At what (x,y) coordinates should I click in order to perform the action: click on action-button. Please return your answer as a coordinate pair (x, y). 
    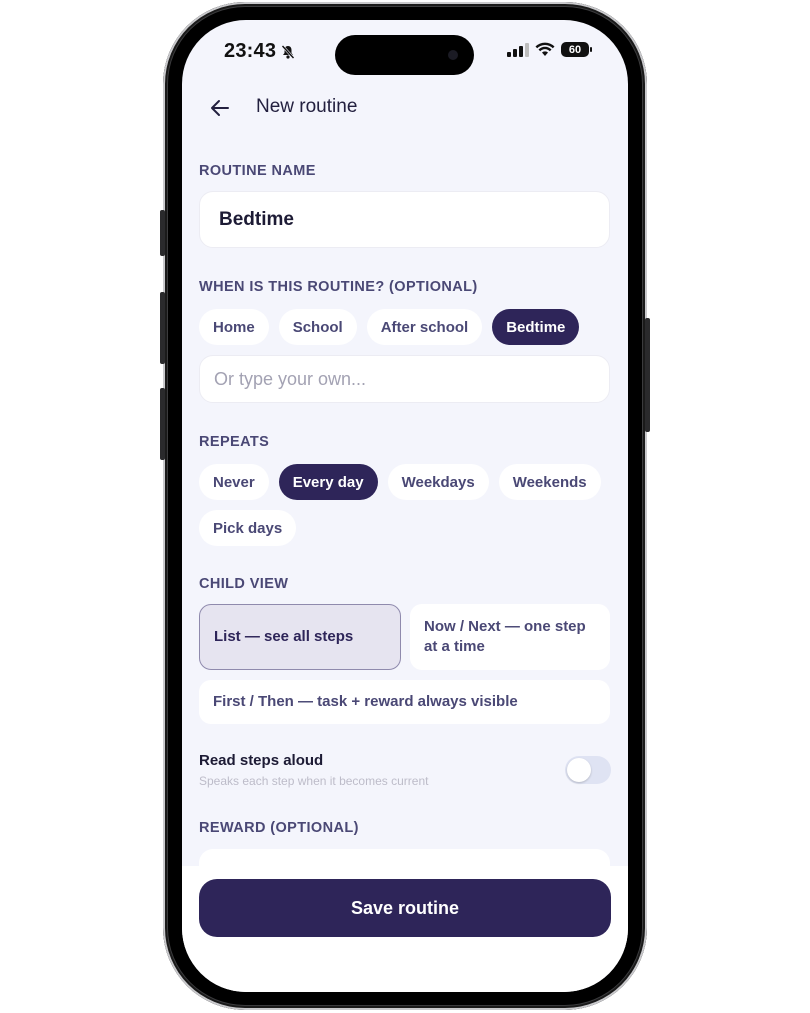
    Looking at the image, I should click on (162, 233).